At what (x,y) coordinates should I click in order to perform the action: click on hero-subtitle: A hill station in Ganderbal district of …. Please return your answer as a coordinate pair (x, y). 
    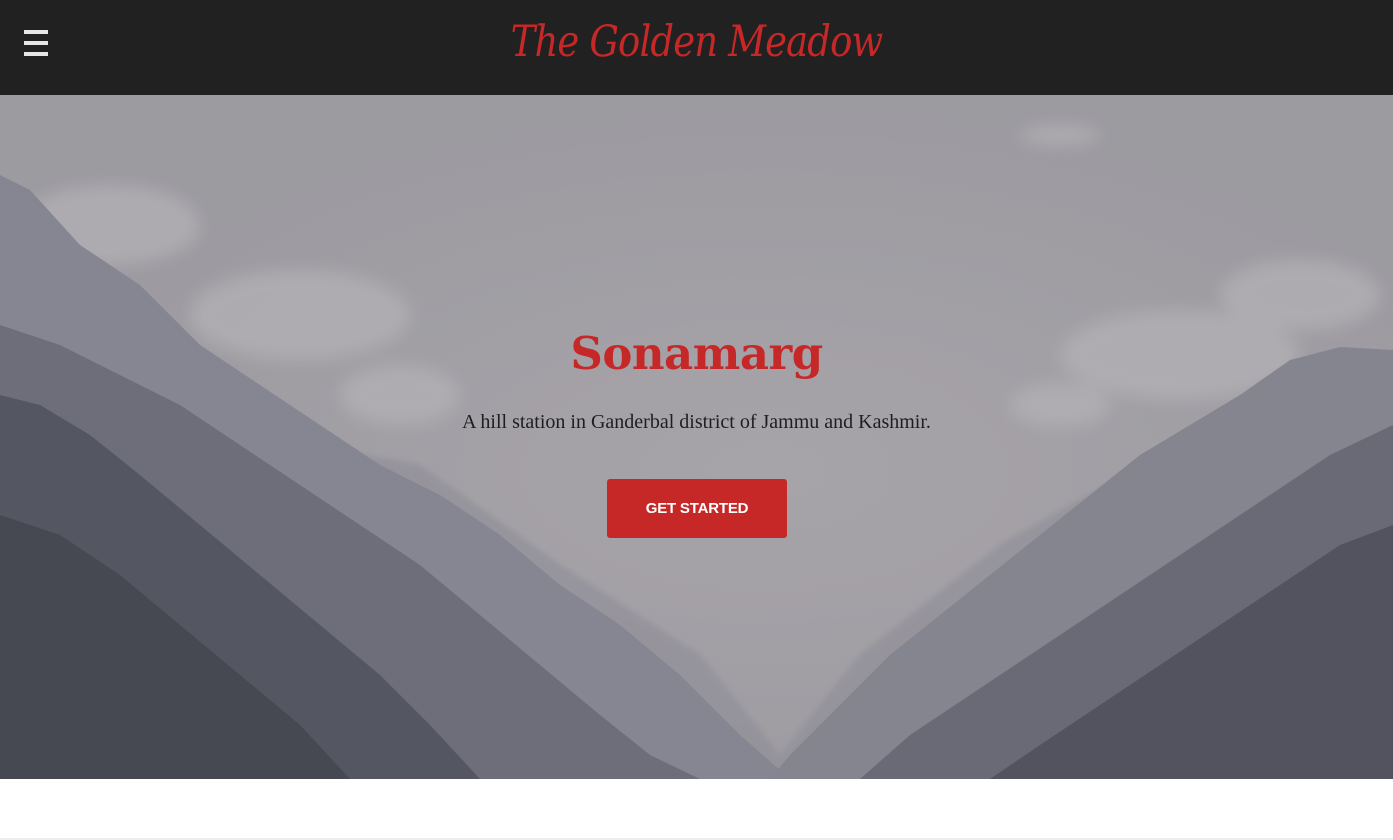
    Looking at the image, I should click on (696, 422).